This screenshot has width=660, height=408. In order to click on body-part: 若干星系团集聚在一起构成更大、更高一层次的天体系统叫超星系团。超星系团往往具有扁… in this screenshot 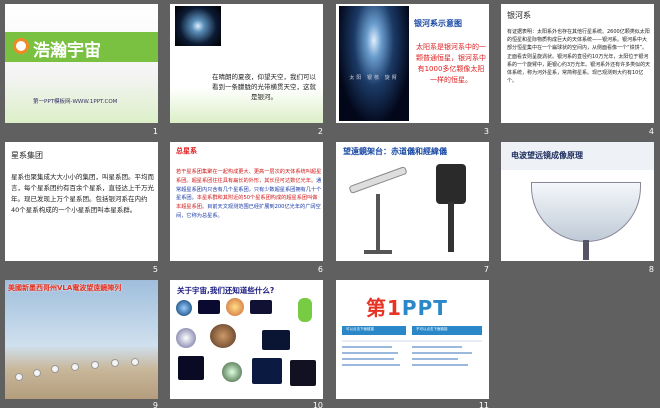, I will do `click(249, 176)`.